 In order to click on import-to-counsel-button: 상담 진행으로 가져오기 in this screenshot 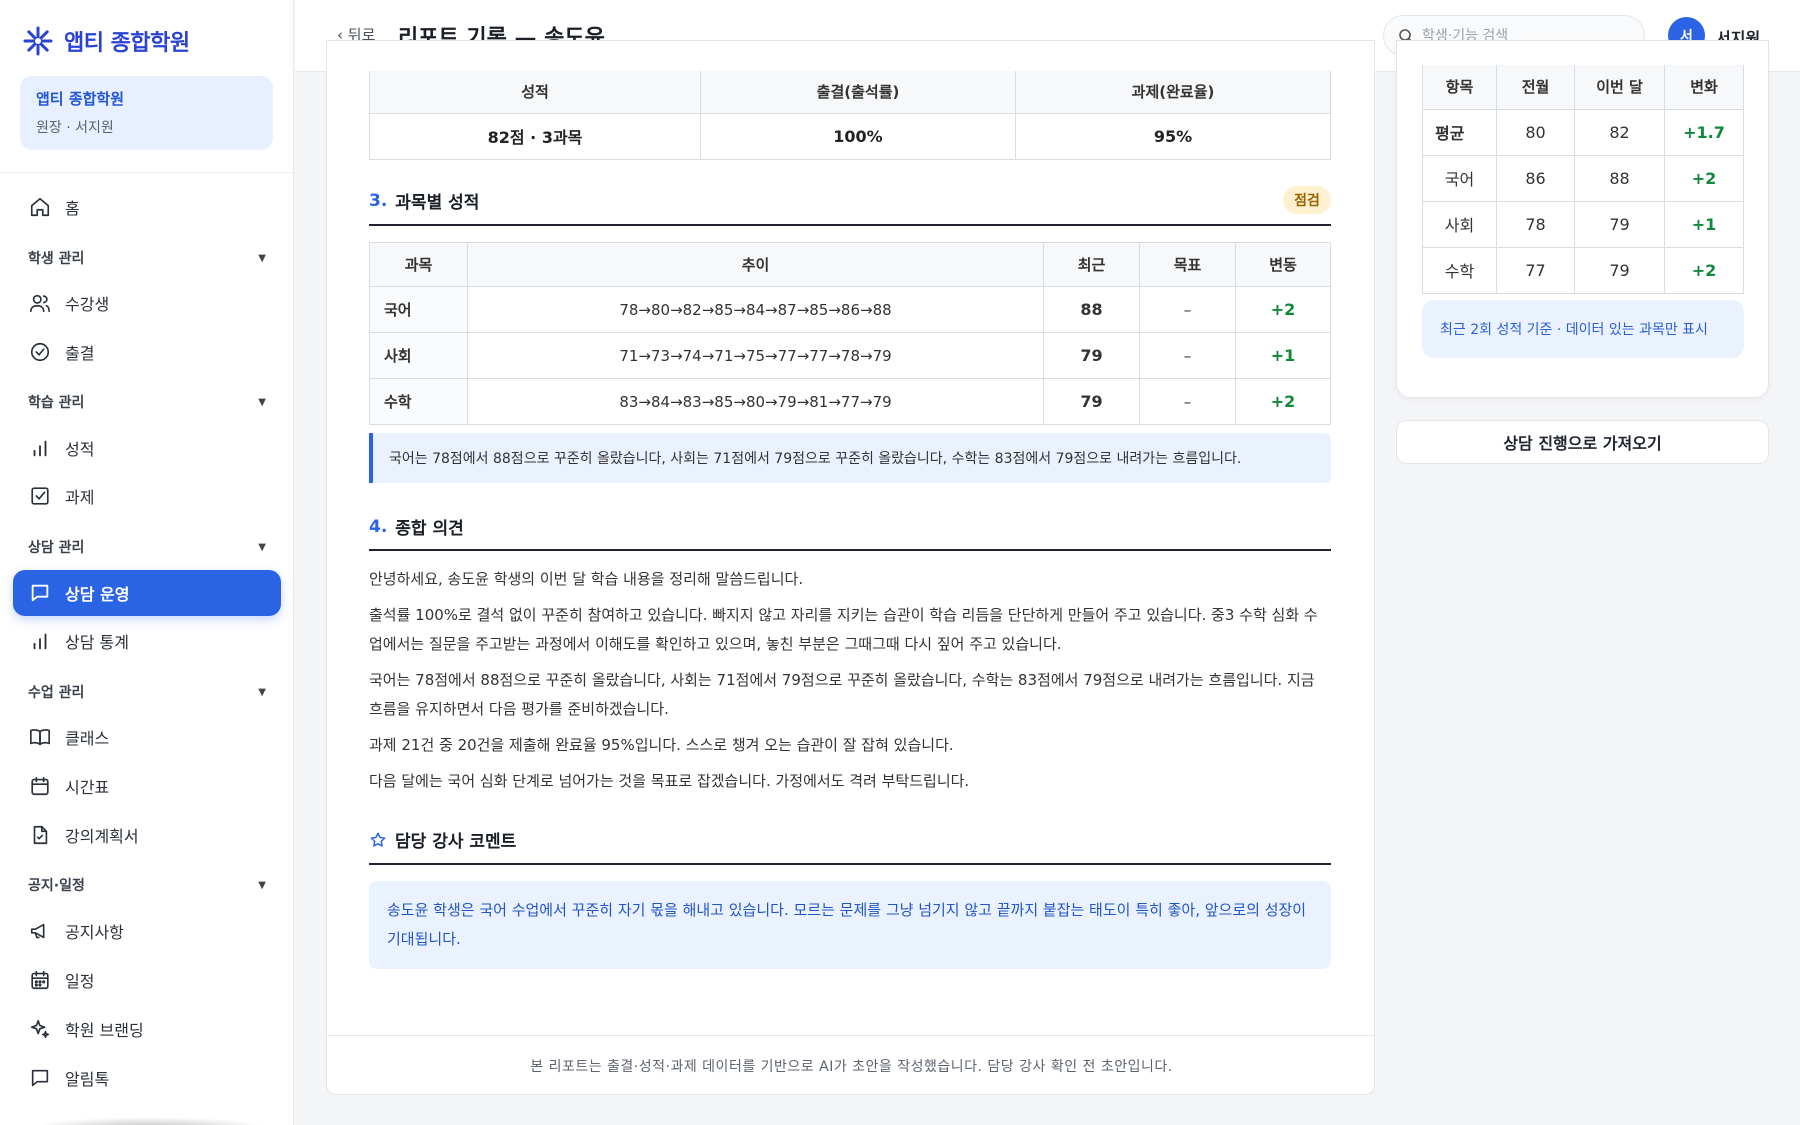, I will do `click(1582, 442)`.